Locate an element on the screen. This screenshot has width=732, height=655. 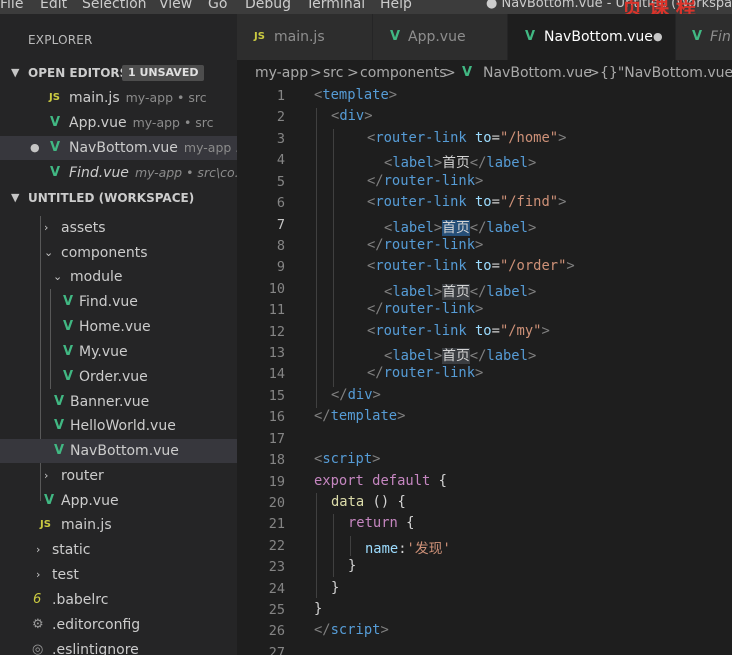
tab-label: App.vue is located at coordinates (437, 37).